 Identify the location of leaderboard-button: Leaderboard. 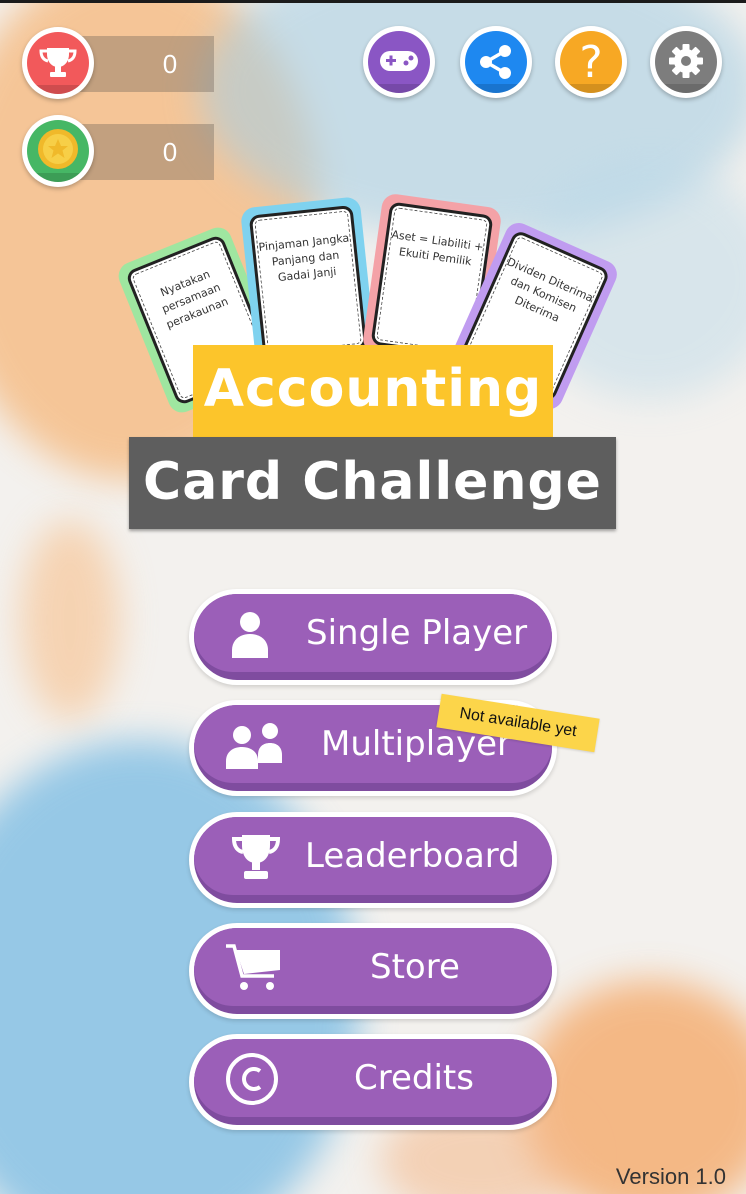
(373, 860).